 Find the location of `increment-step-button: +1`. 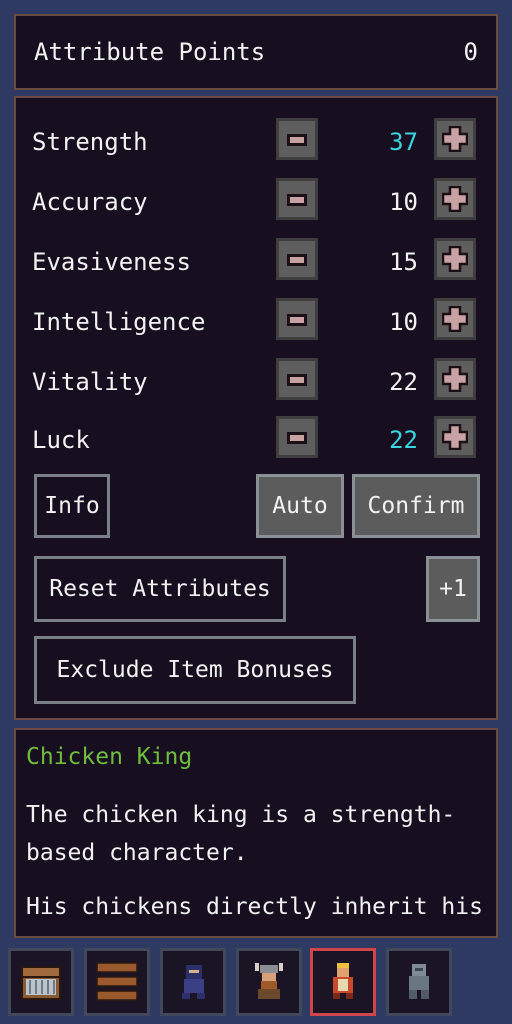

increment-step-button: +1 is located at coordinates (453, 589).